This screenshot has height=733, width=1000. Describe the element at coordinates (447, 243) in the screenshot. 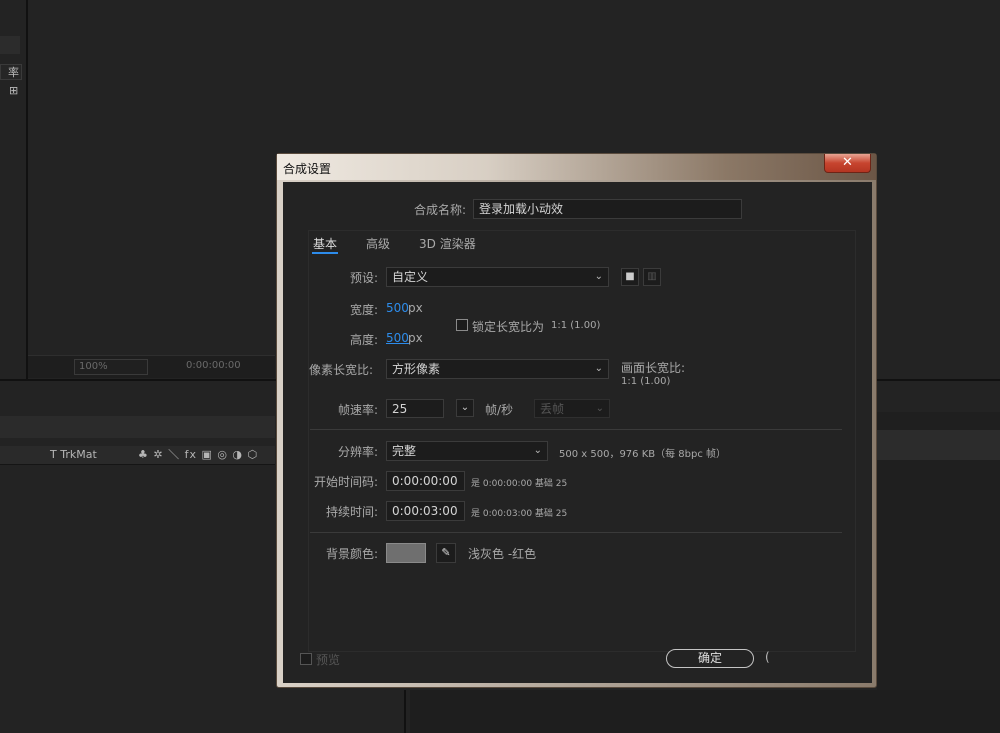

I see `tab-3d-renderer: 3D 渲染器` at that location.